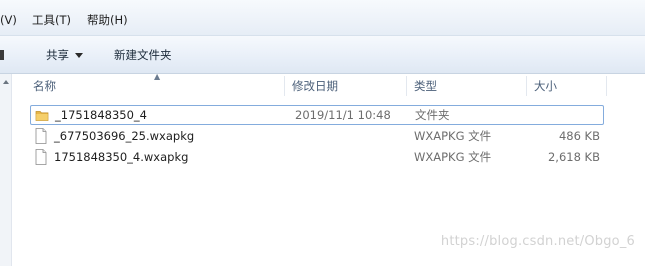 Image resolution: width=645 pixels, height=266 pixels. What do you see at coordinates (124, 136) in the screenshot?
I see `file-name: _677503696_25.wxapkg` at bounding box center [124, 136].